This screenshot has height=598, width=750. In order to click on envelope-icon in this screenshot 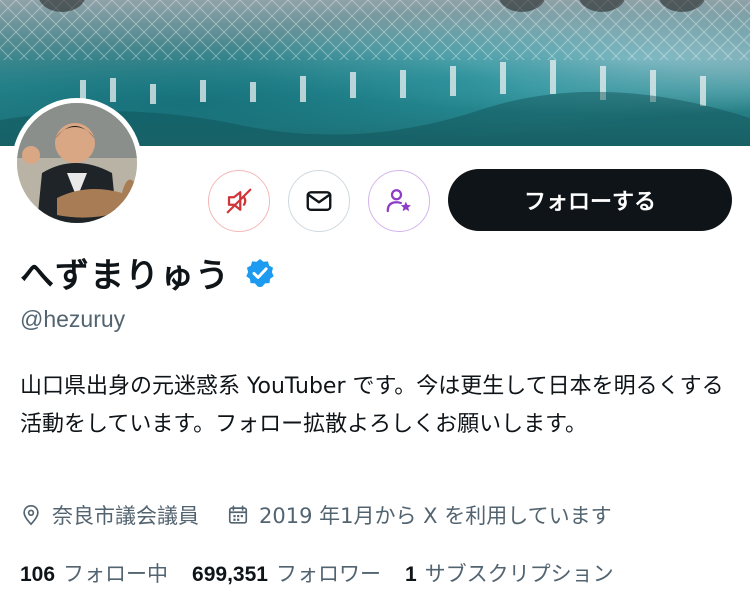, I will do `click(319, 201)`.